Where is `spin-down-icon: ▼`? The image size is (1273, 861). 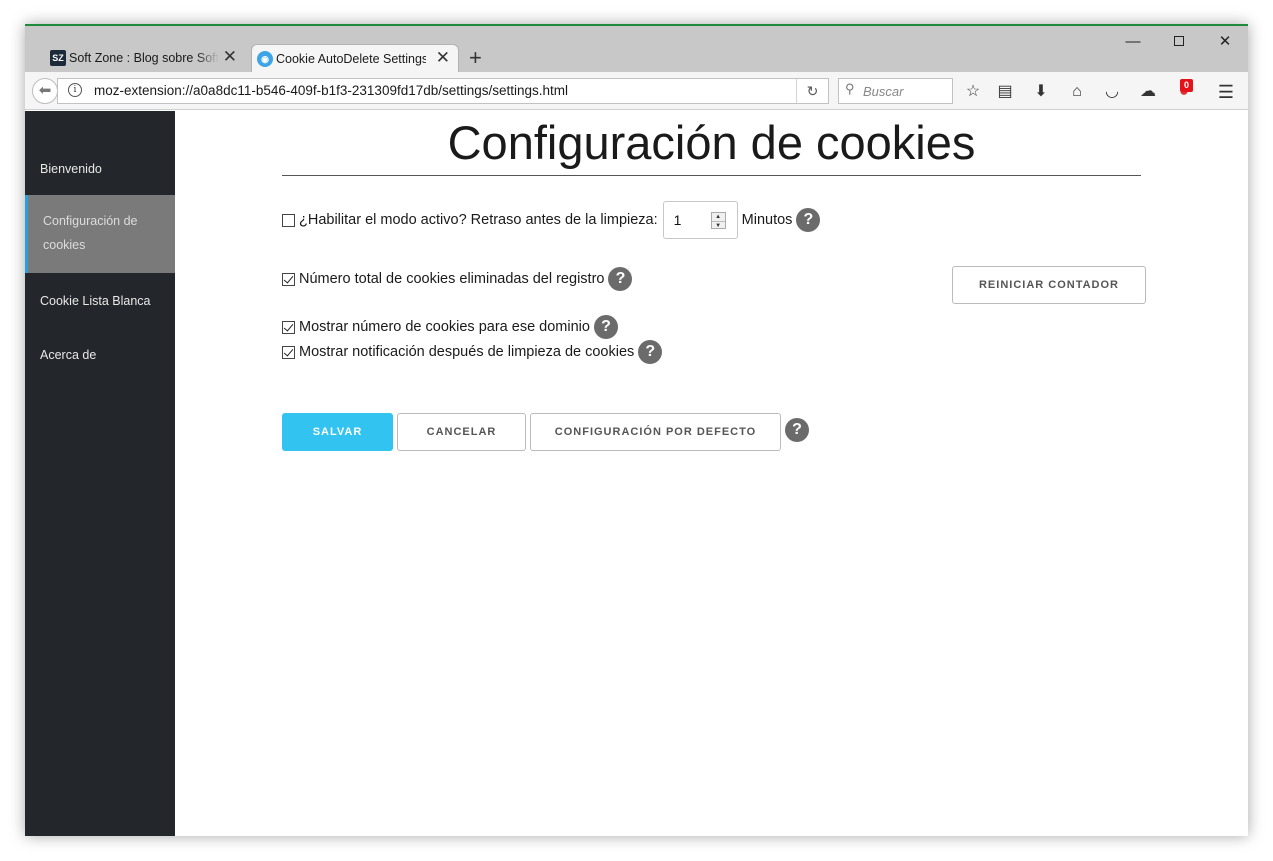
spin-down-icon: ▼ is located at coordinates (718, 225).